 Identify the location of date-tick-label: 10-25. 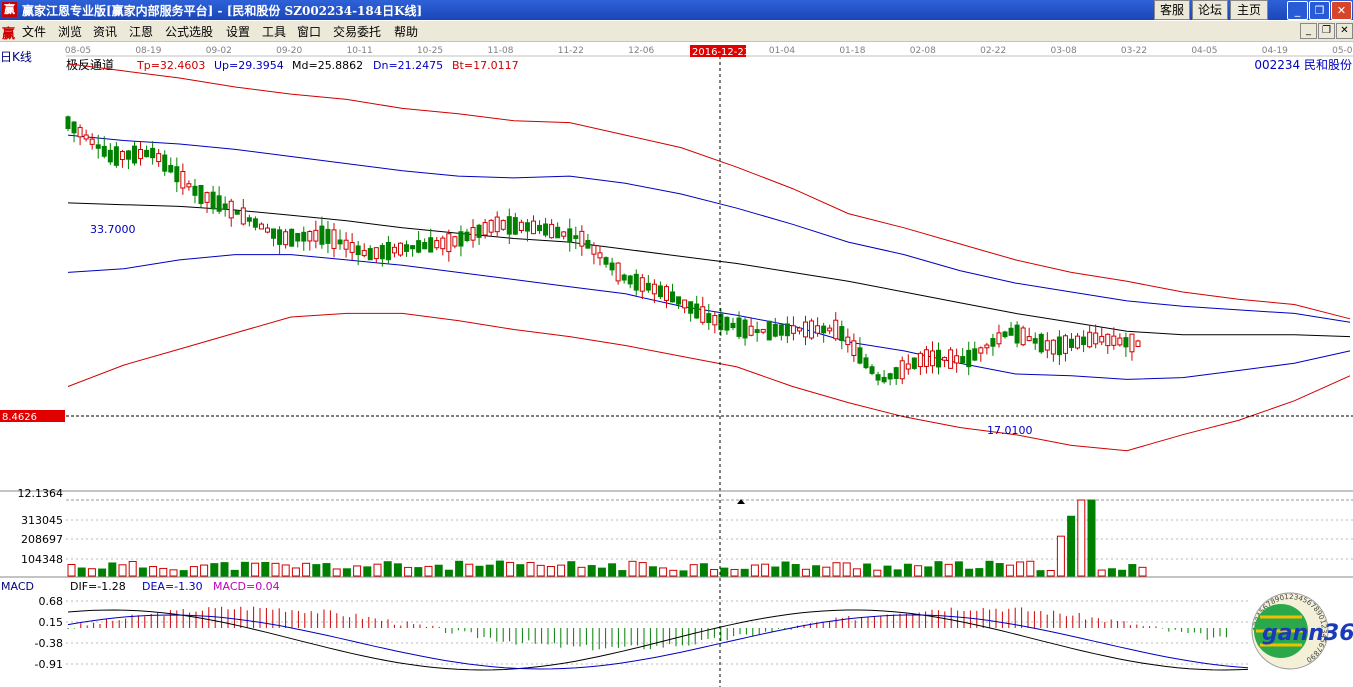
(430, 51).